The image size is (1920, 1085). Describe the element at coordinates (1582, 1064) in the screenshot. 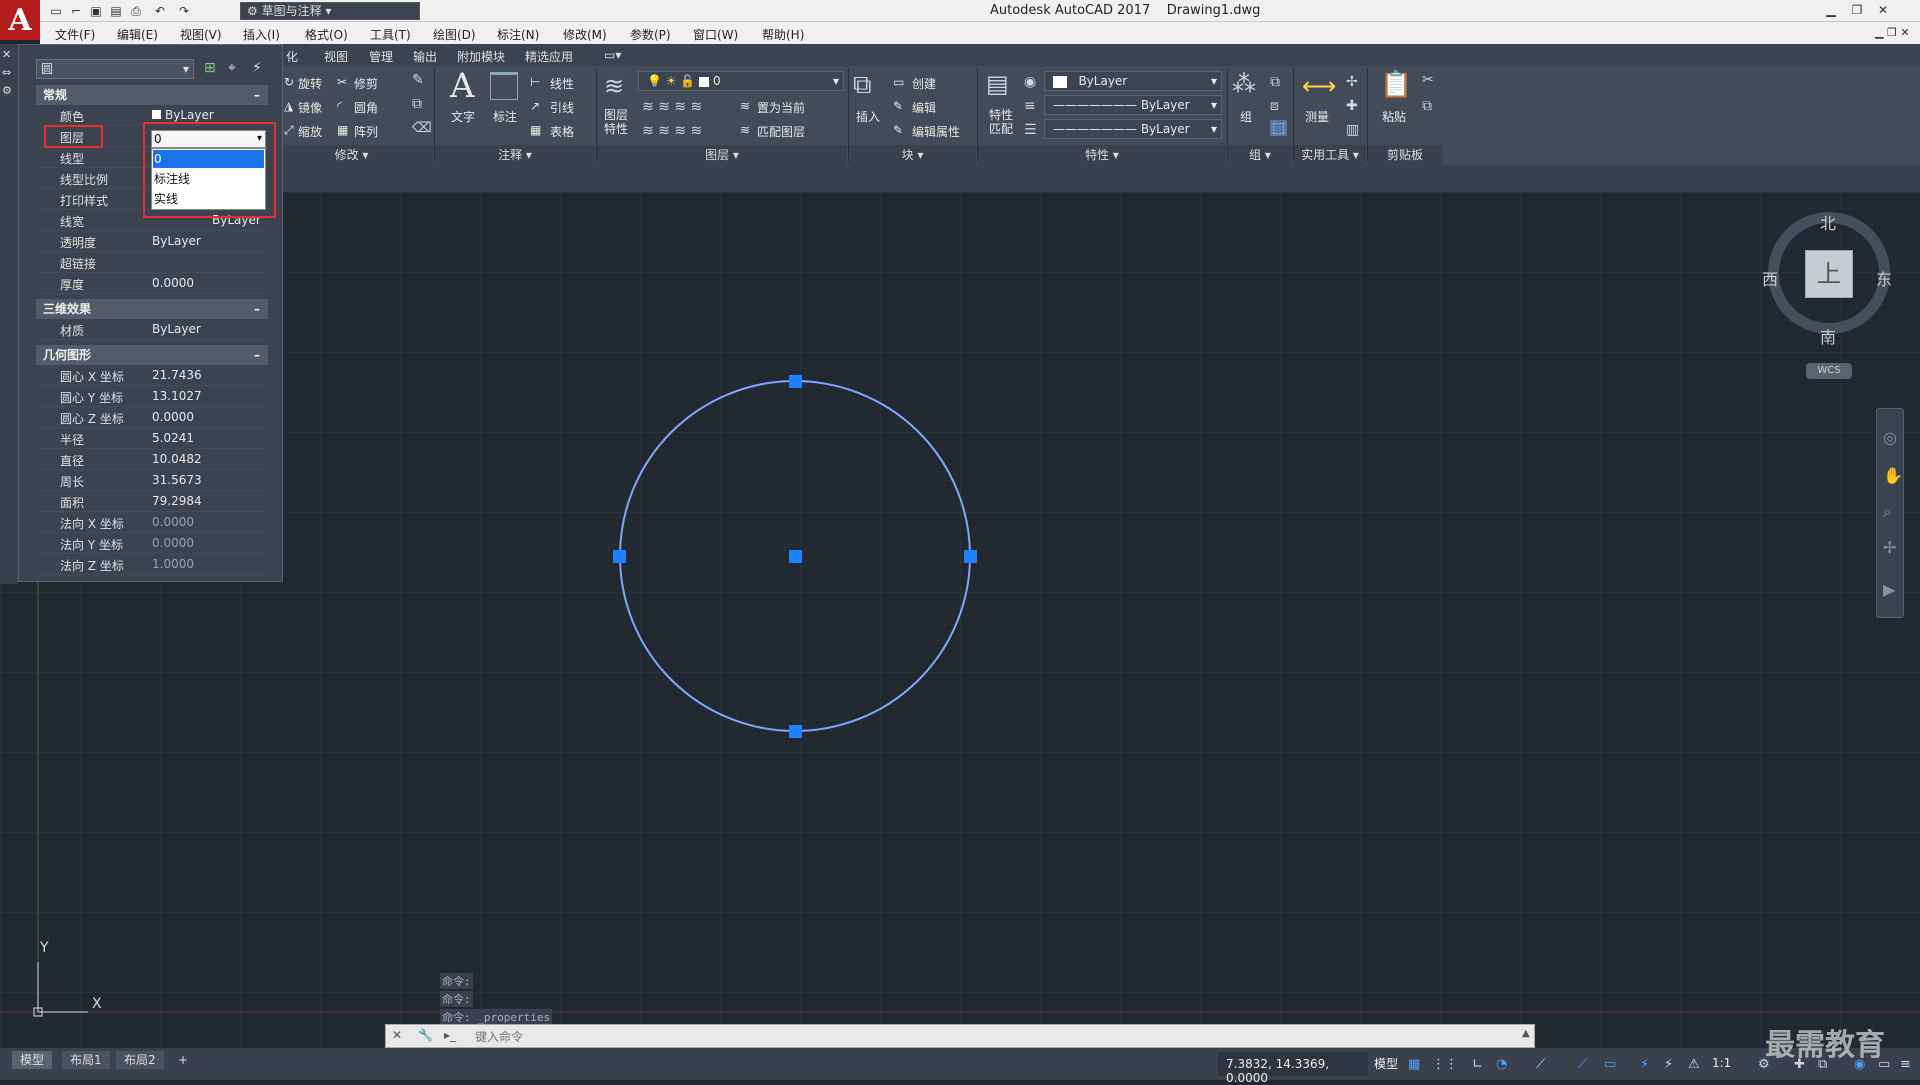

I see `osnap-icon: ⟋` at that location.